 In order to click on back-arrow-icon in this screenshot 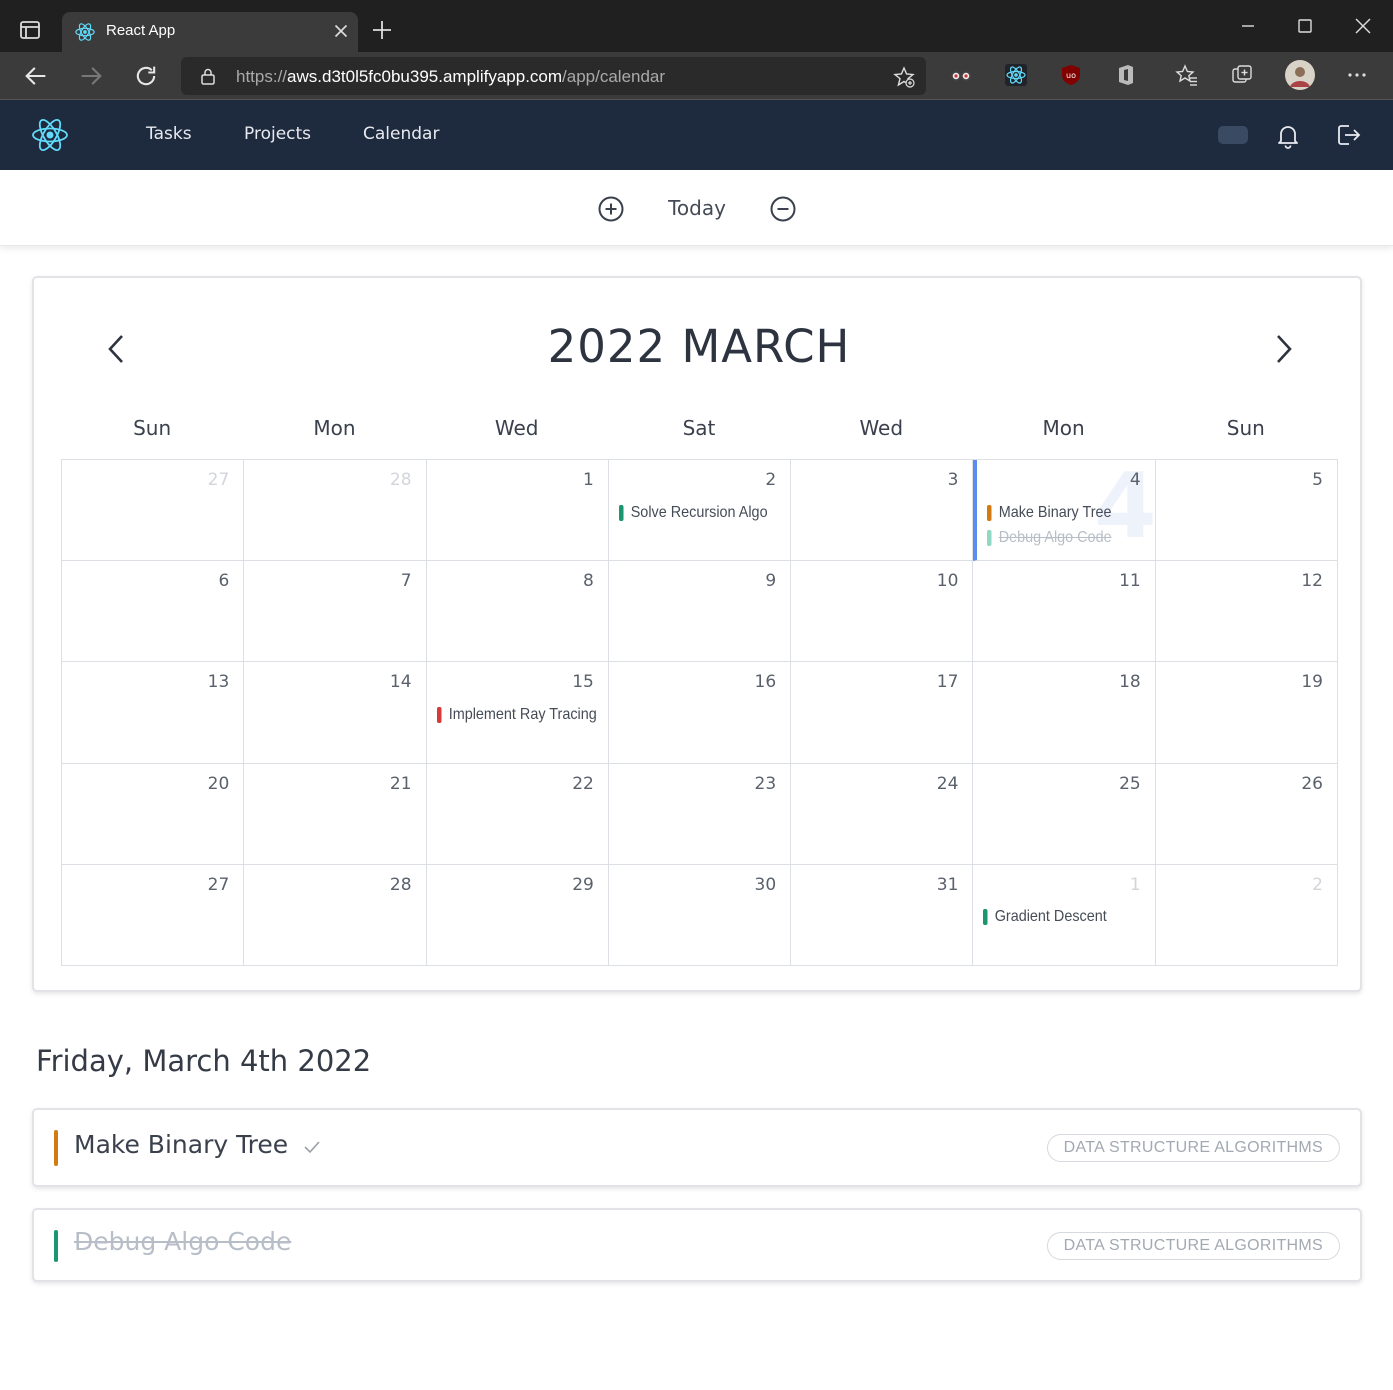, I will do `click(36, 76)`.